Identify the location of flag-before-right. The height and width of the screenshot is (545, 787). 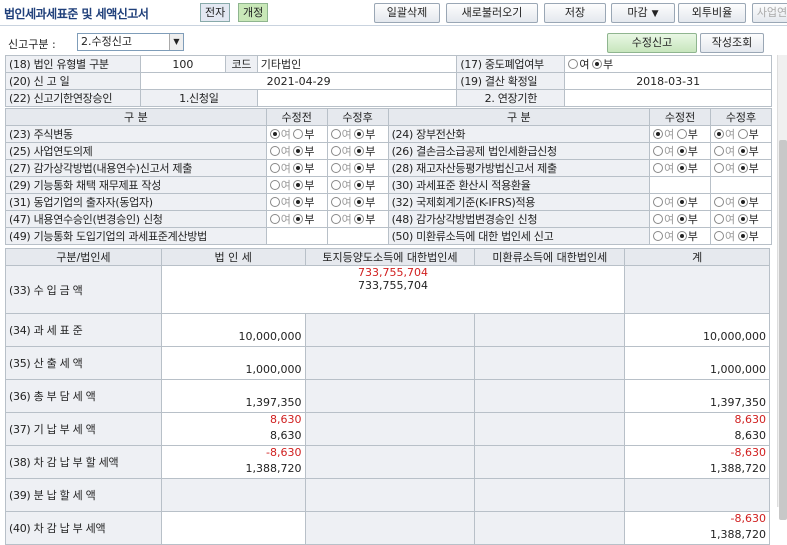
(680, 185).